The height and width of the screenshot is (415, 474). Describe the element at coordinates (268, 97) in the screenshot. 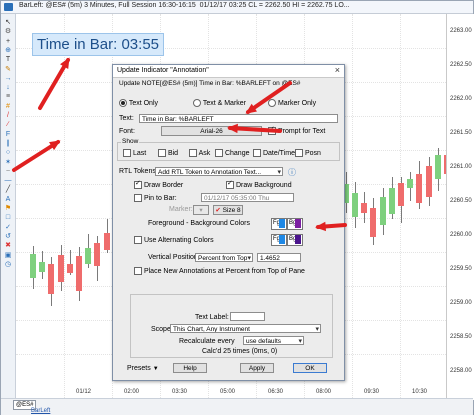

I see `arrow-to-text-field` at that location.